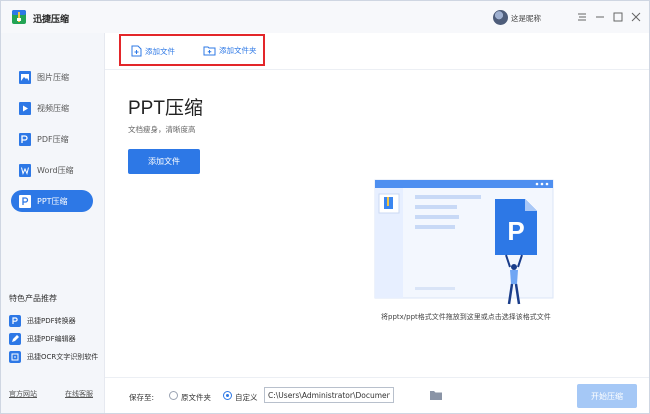 The height and width of the screenshot is (414, 650). Describe the element at coordinates (636, 17) in the screenshot. I see `close-icon` at that location.